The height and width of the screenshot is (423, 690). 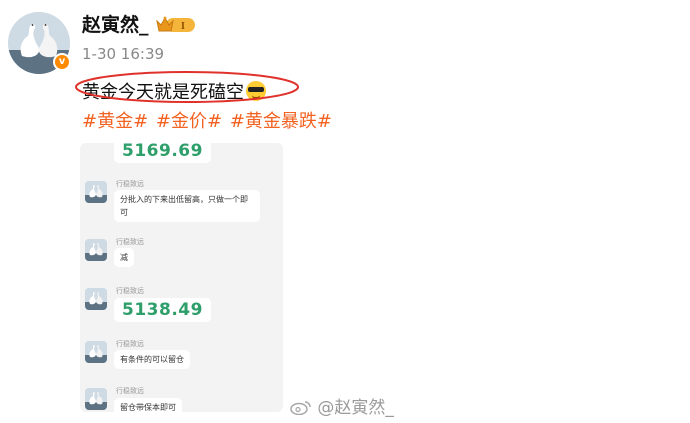 What do you see at coordinates (163, 92) in the screenshot?
I see `post-text-content: 黄金今天就是死磕空` at bounding box center [163, 92].